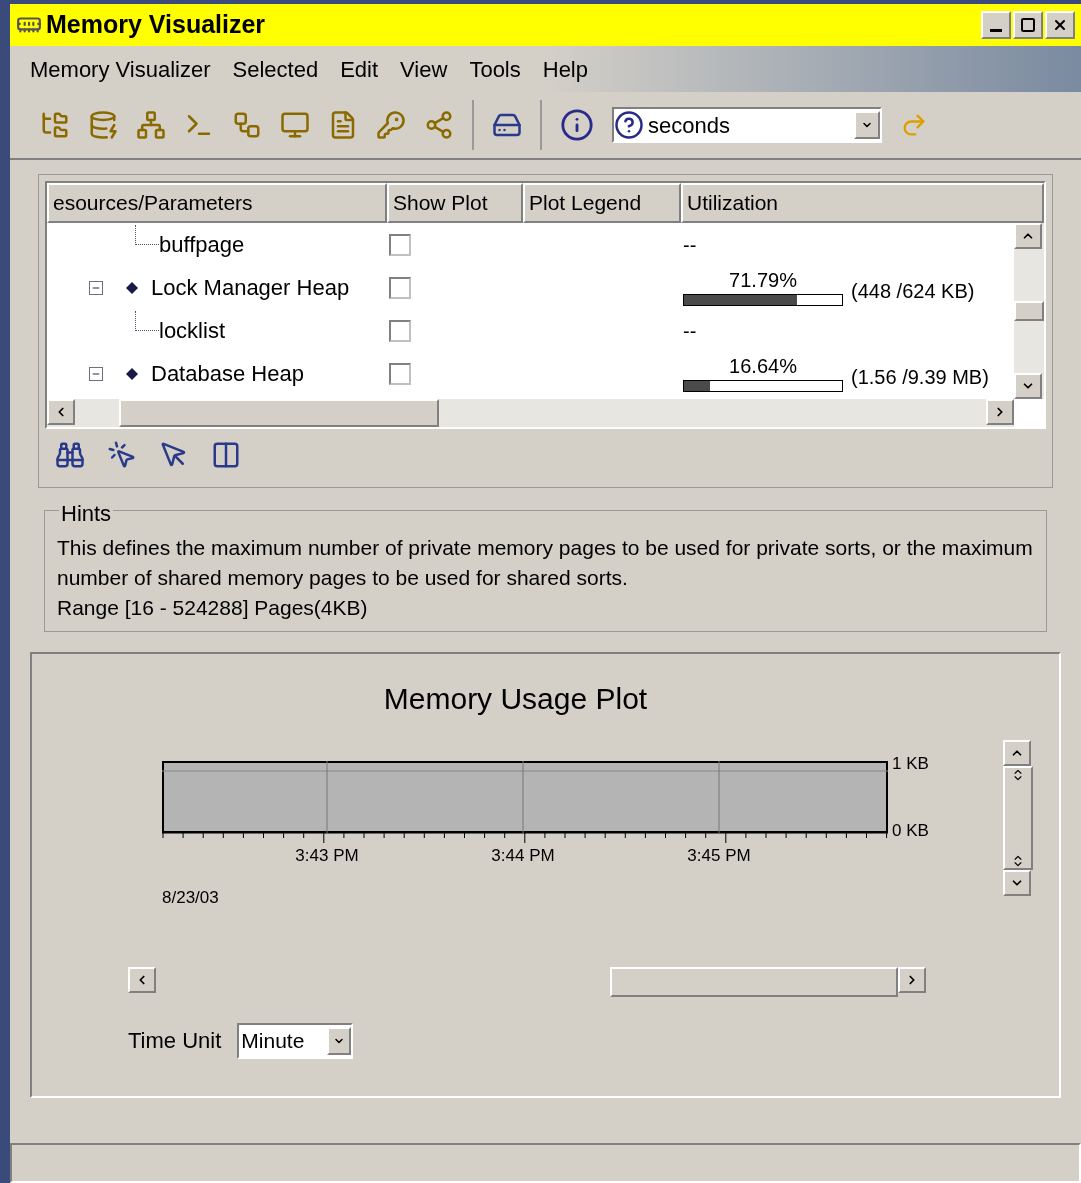 This screenshot has height=1183, width=1081. What do you see at coordinates (763, 279) in the screenshot?
I see `utilization-percent: 71.79%` at bounding box center [763, 279].